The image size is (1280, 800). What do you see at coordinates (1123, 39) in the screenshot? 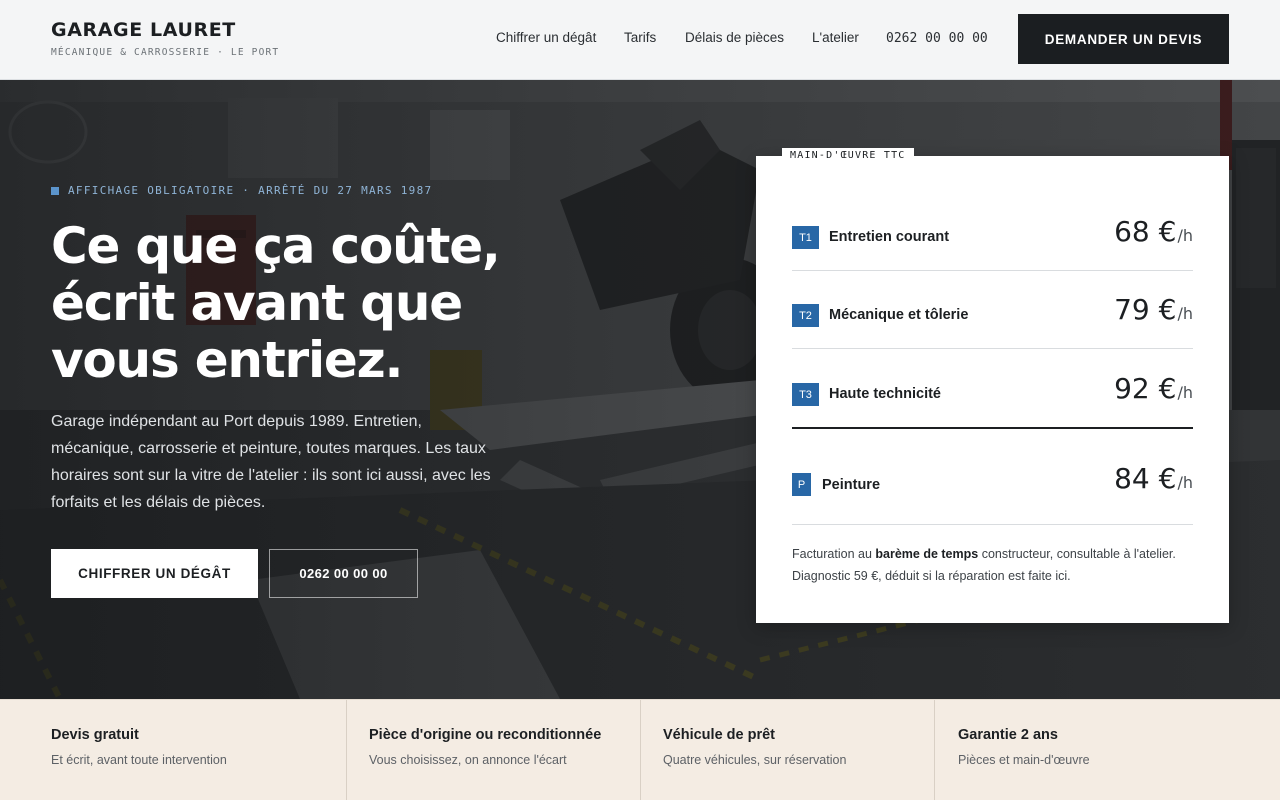
I see `request-quote-button: DEMANDER UN DEVIS` at bounding box center [1123, 39].